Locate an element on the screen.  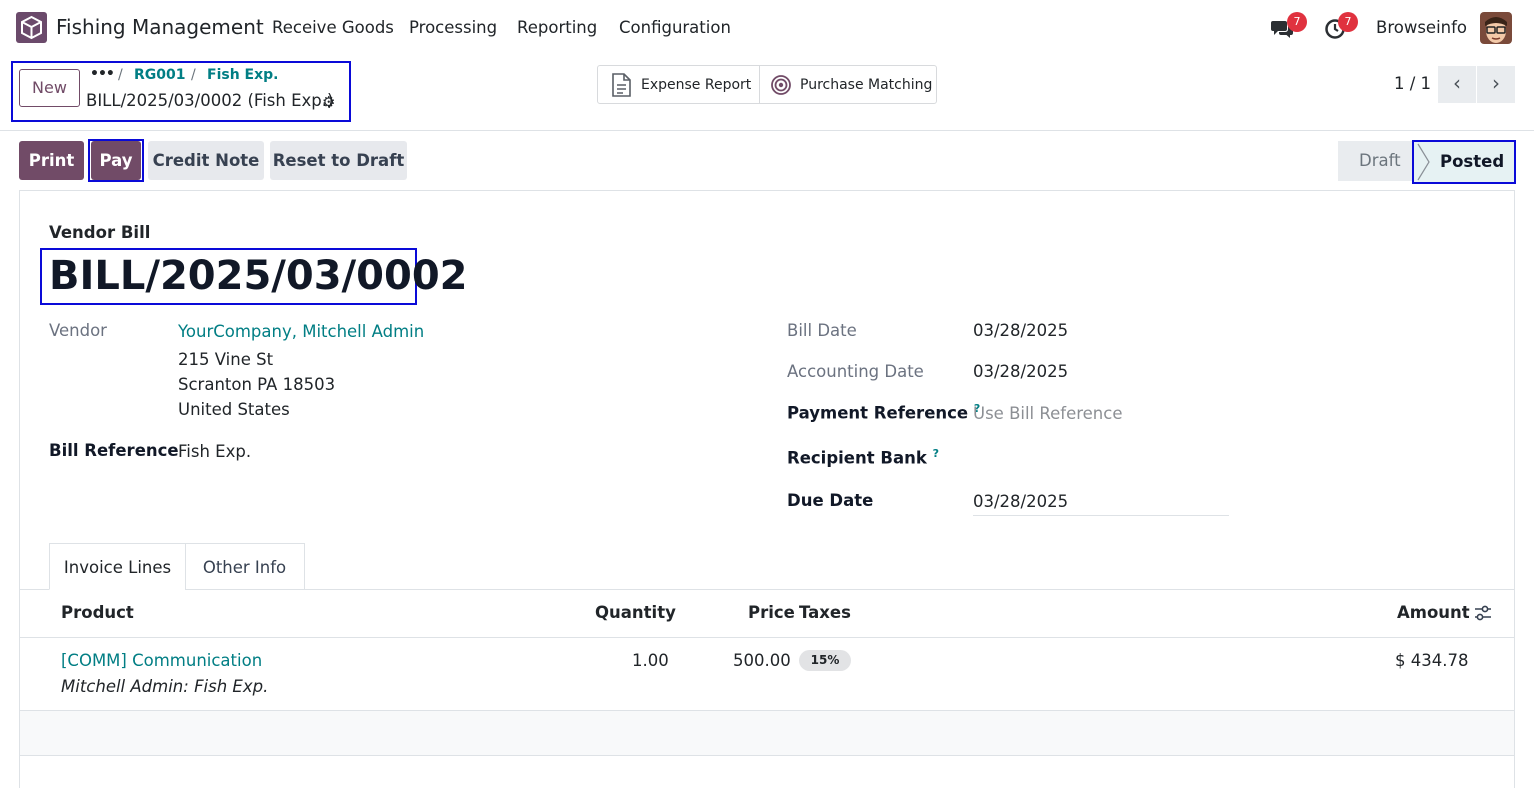
line-description: Mitchell Admin: Fish Exp. is located at coordinates (165, 686).